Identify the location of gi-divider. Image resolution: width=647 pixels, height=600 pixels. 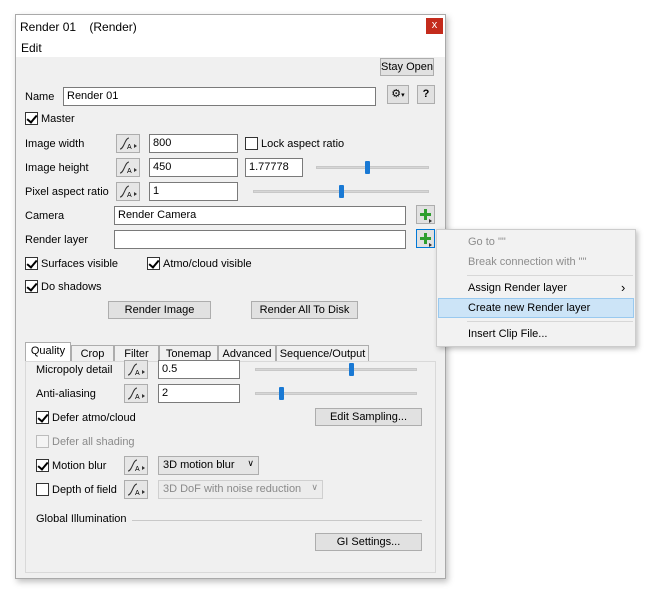
(277, 520).